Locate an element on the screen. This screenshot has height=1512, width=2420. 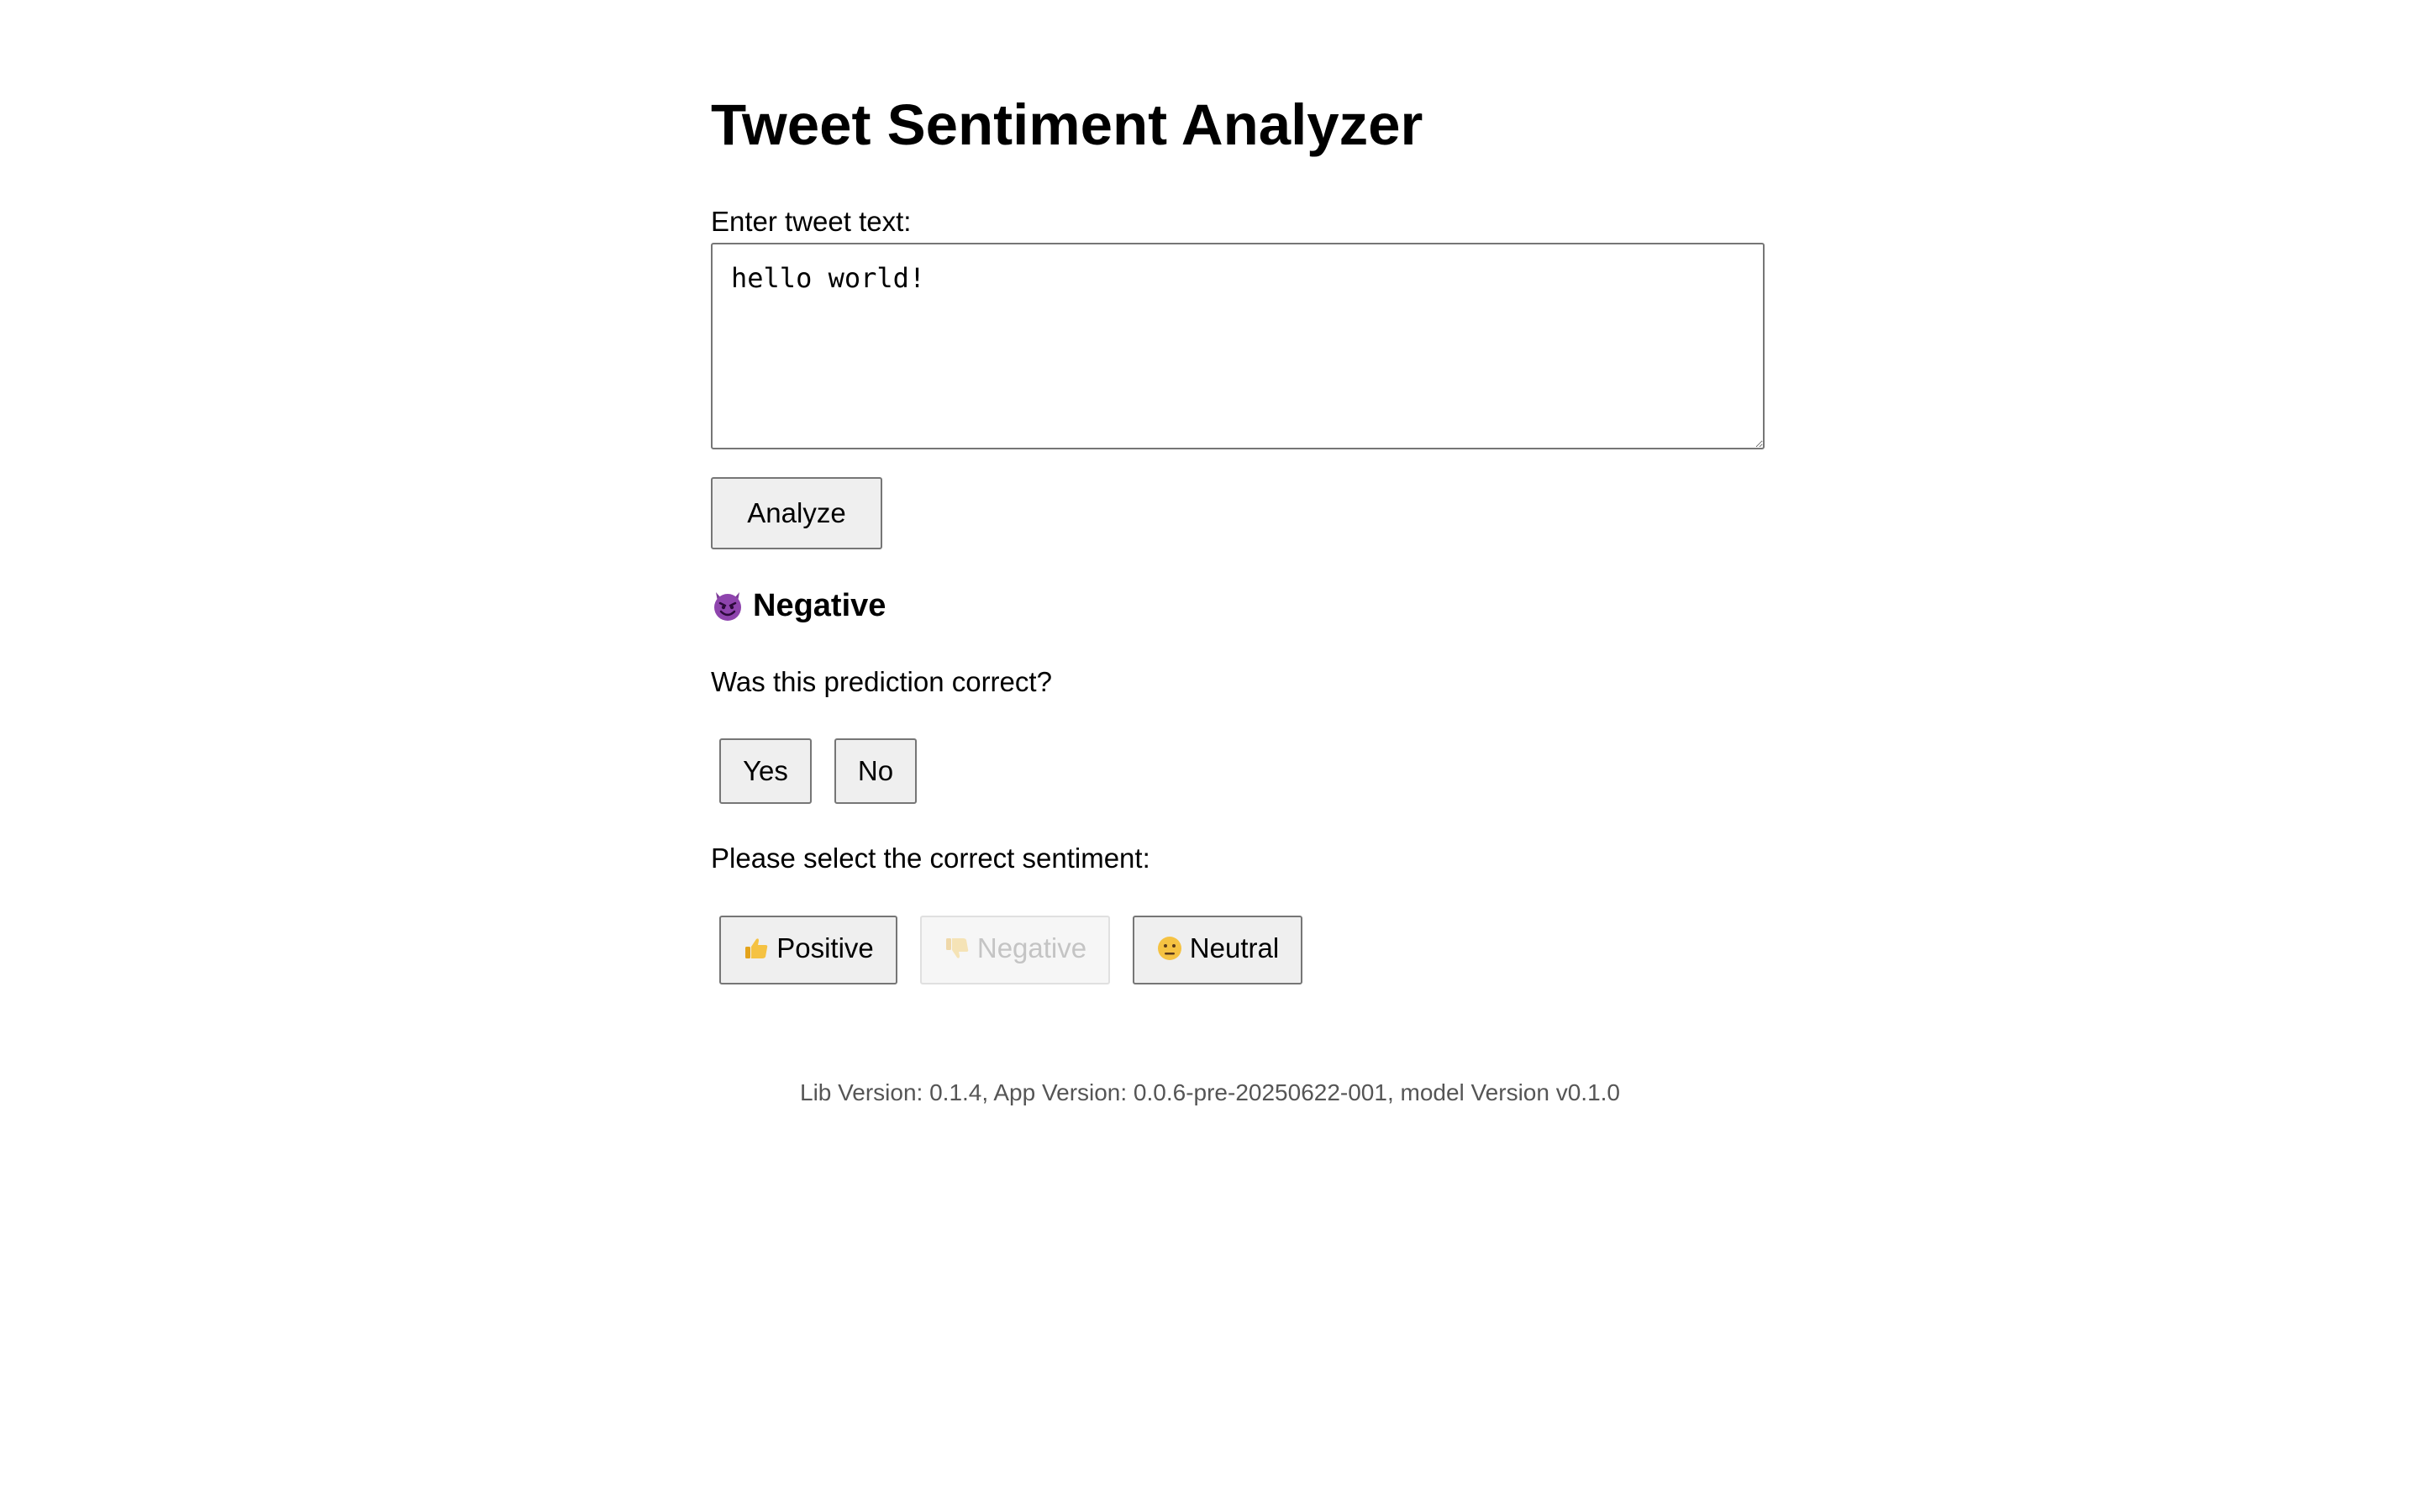
tweet-textarea: hello world! is located at coordinates (1238, 346).